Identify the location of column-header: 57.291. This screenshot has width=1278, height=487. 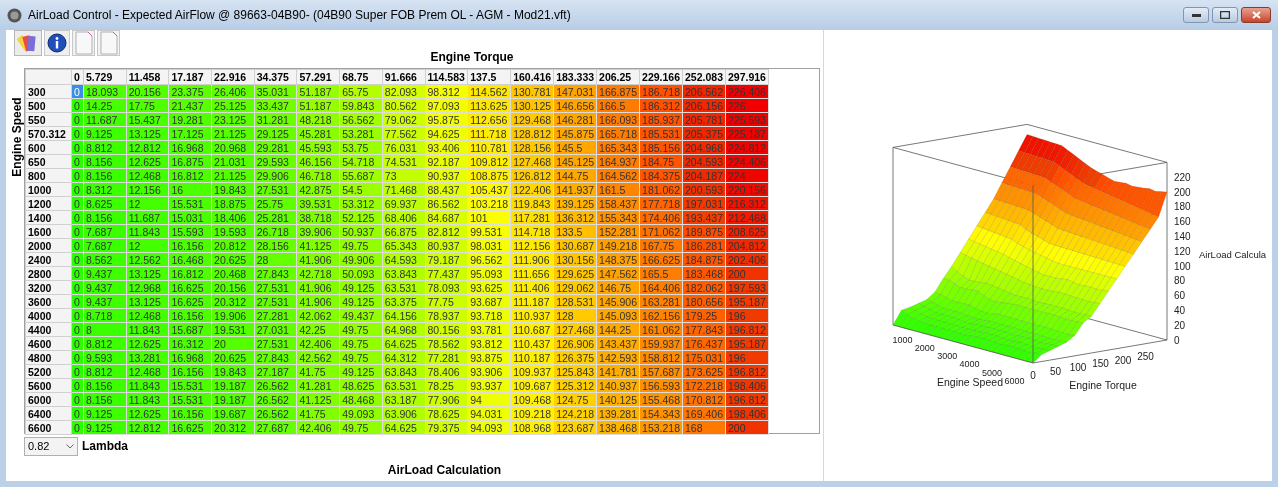
(318, 77).